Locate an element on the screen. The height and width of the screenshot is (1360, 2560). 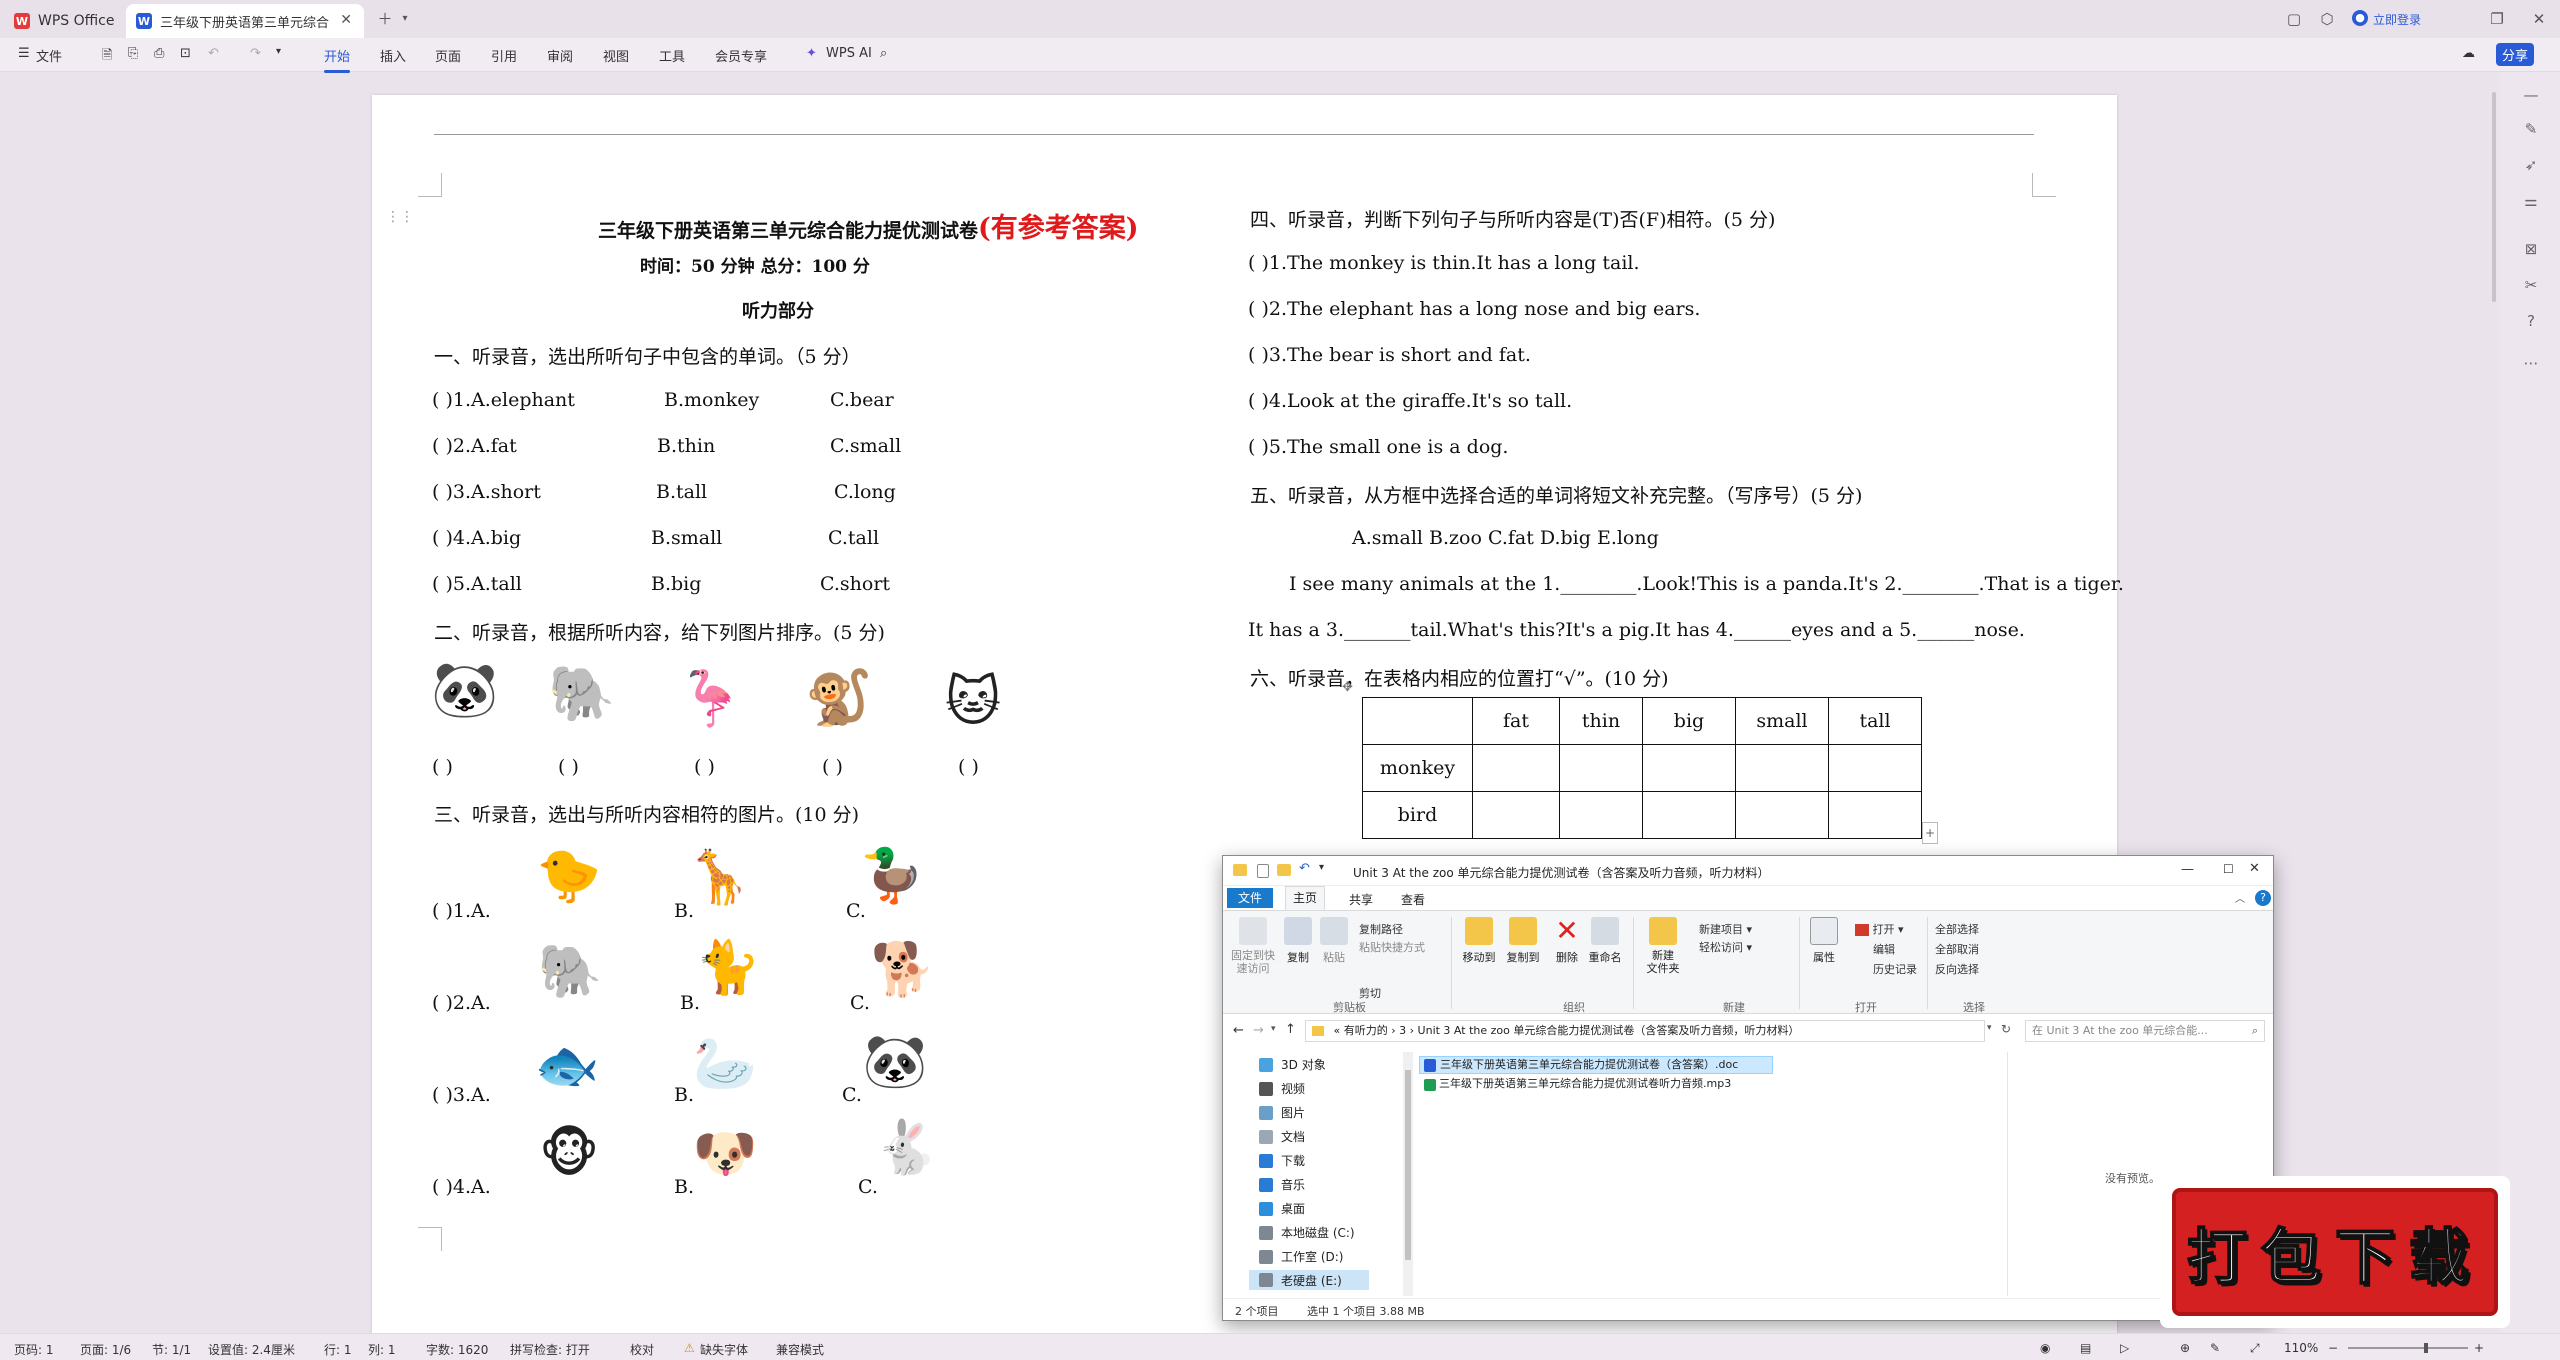
open-button: 打开 ▾ is located at coordinates (1879, 929).